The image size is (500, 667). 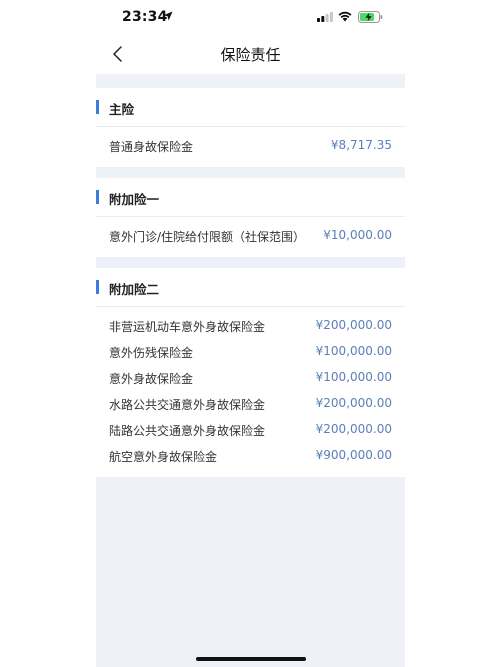 What do you see at coordinates (187, 327) in the screenshot?
I see `coverage-label: 非营运机动车意外身故保险金` at bounding box center [187, 327].